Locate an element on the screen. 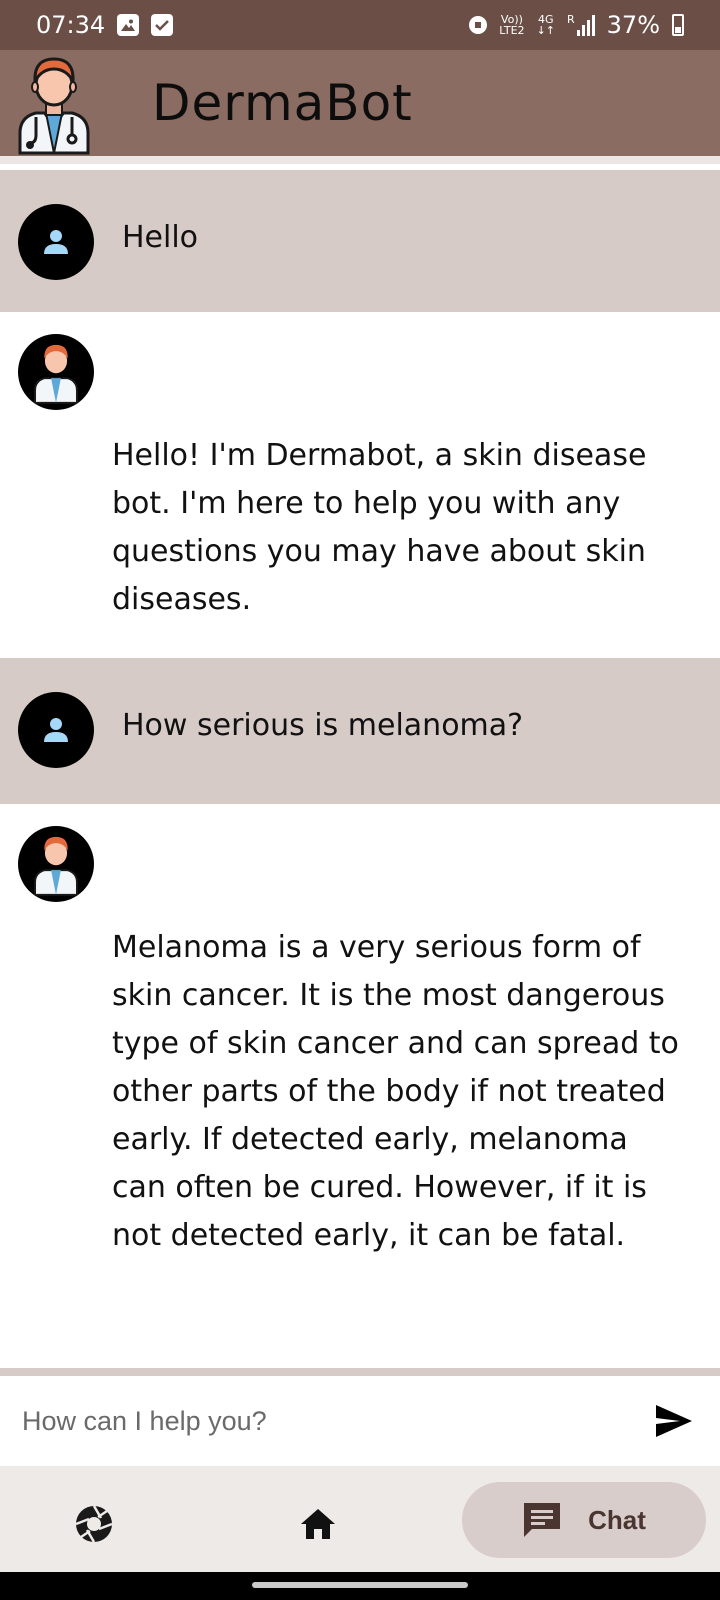 This screenshot has width=720, height=1600. gallery-notification-icon is located at coordinates (128, 25).